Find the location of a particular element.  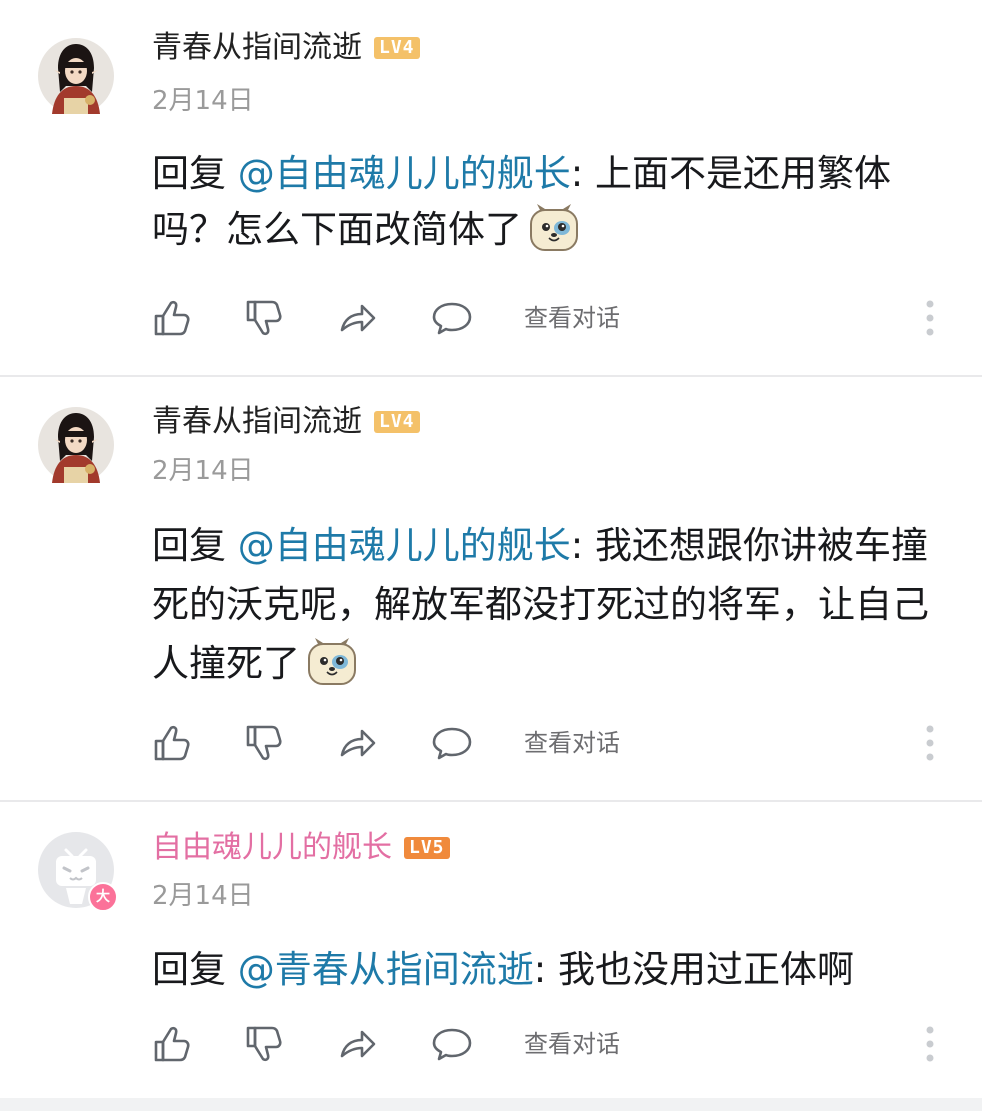

comment-text: 回复 @青春从指间流逝: 我也没用过正体啊 is located at coordinates (547, 970).